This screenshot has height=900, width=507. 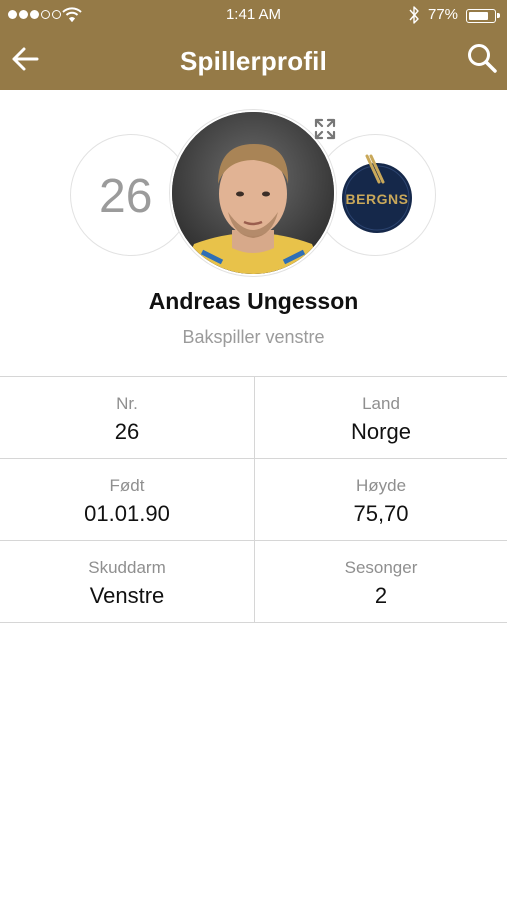 I want to click on stat-value: 26, so click(x=127, y=431).